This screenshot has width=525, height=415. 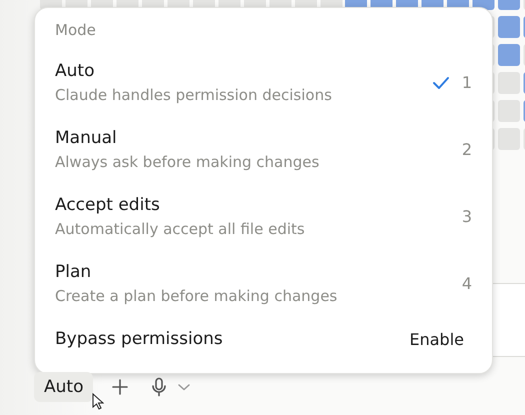 What do you see at coordinates (441, 339) in the screenshot?
I see `enable-button: Enable` at bounding box center [441, 339].